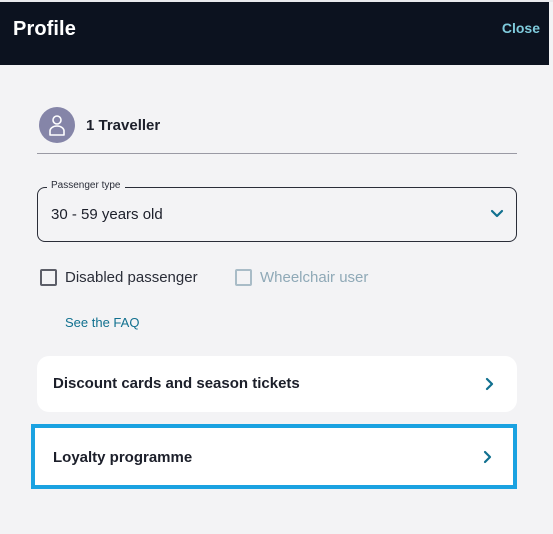 The image size is (553, 534). Describe the element at coordinates (277, 214) in the screenshot. I see `passenger-type-select: 30 - 59 years old` at that location.